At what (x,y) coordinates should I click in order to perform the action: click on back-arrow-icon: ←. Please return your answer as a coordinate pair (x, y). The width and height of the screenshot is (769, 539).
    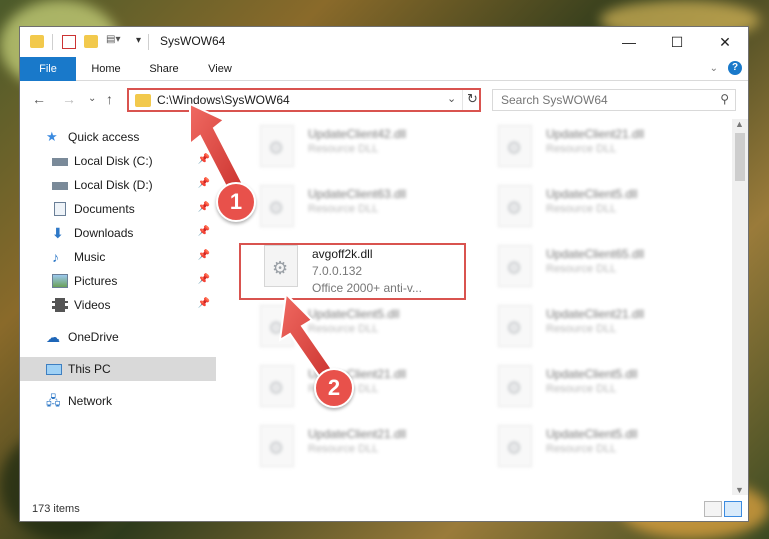
    Looking at the image, I should click on (39, 99).